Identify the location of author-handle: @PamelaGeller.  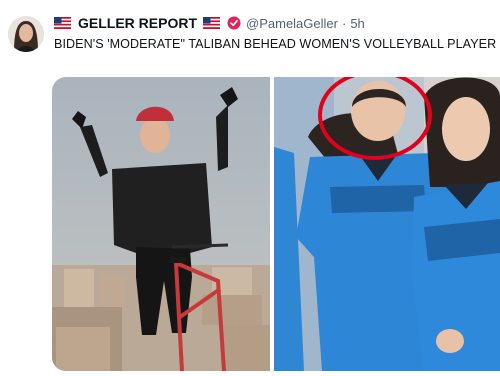
(292, 23).